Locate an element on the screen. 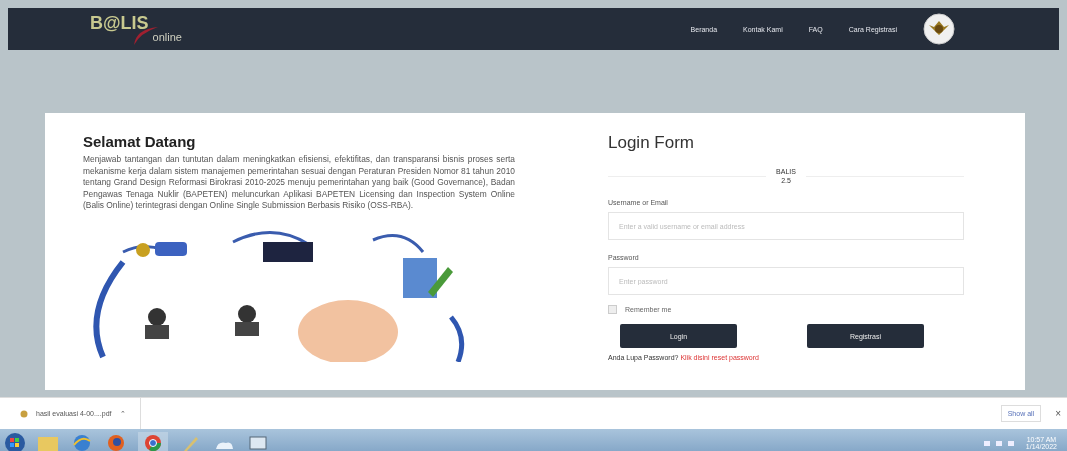 The image size is (1067, 451). intro-paragraph: Menjawab tantangan dan tuntutan dalam meningkatkan efisiensi, efektifitas, dan transparansi bisnis proses serta mekanisme kerja dalam sistem manajemen pemerintahan sesuai dengan Peraturan Presiden Nomor 81 tahun 2010 tentang Grand Design Reformasi Birokrasi 2010-2025 menuju pemerintahan yang baik (Good Governance), Badan Pengawas Tenaga Nuklir (BAPETEN) meluncurkan Aplikasi BAPETEN Licensing dan Inspection System Online (Balis Online) terintegrasi dengan Online Single Submission Berbasis Risiko (OSS-RBA). is located at coordinates (299, 183).